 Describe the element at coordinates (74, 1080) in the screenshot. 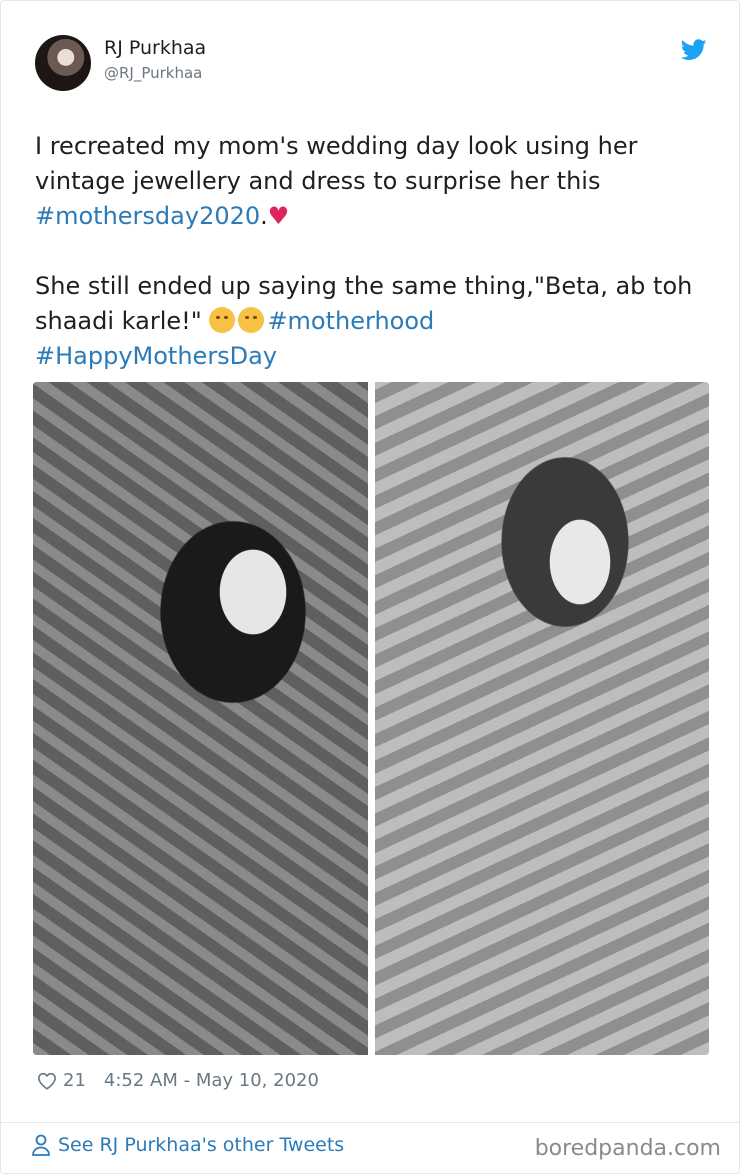

I see `like-count: 21` at that location.